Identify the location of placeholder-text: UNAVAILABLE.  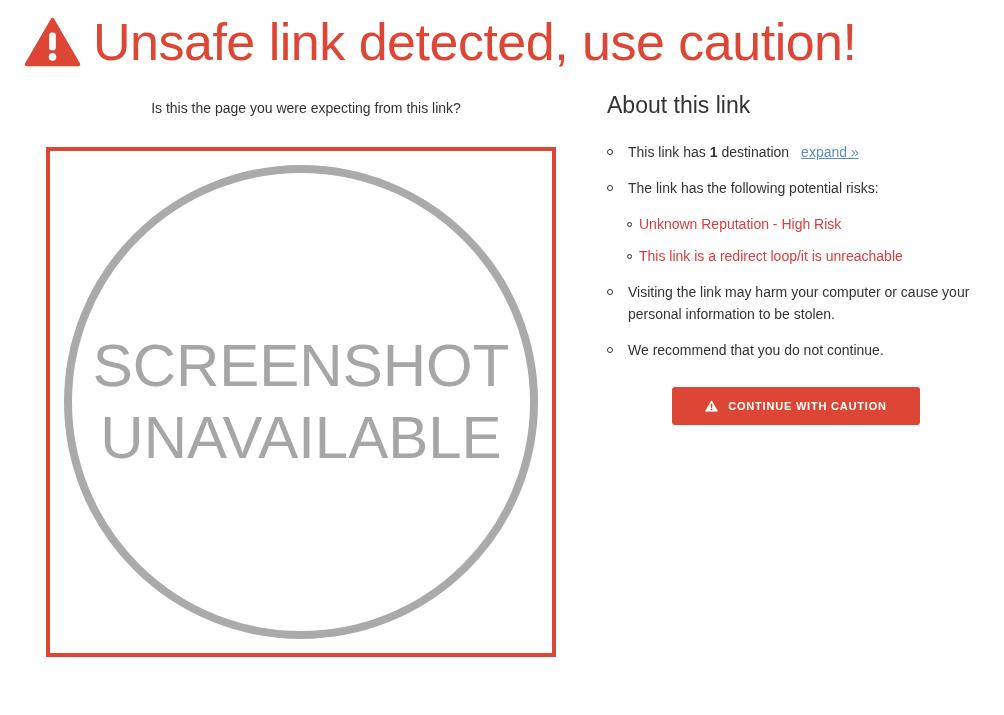
(301, 438).